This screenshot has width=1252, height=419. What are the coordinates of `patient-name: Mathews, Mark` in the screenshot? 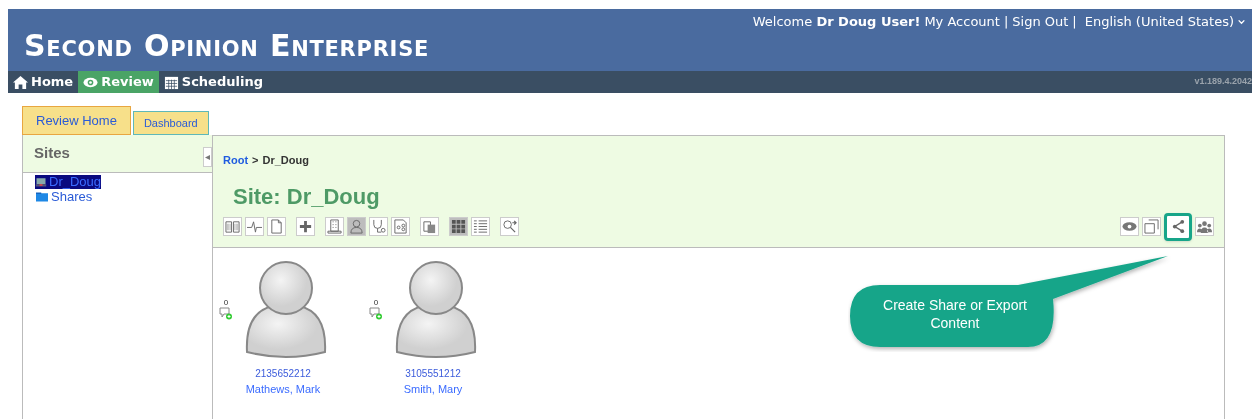 It's located at (283, 389).